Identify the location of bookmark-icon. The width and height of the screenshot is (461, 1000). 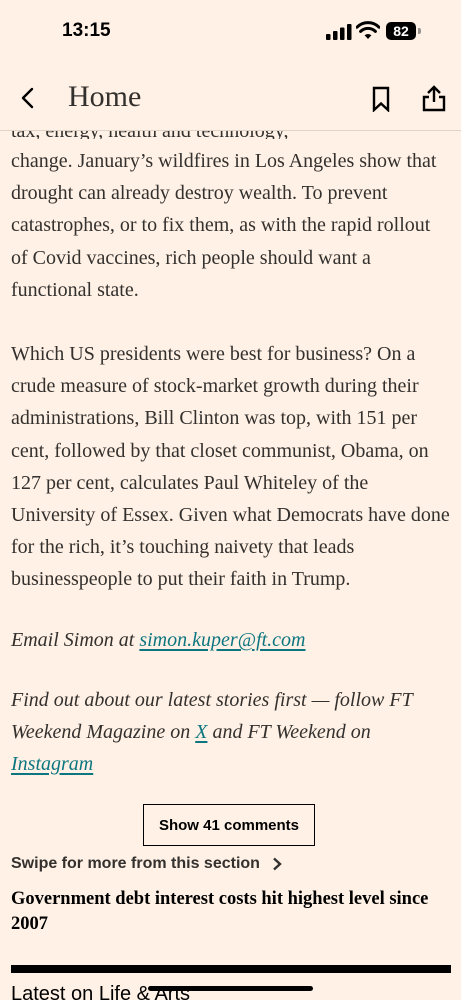
(381, 99).